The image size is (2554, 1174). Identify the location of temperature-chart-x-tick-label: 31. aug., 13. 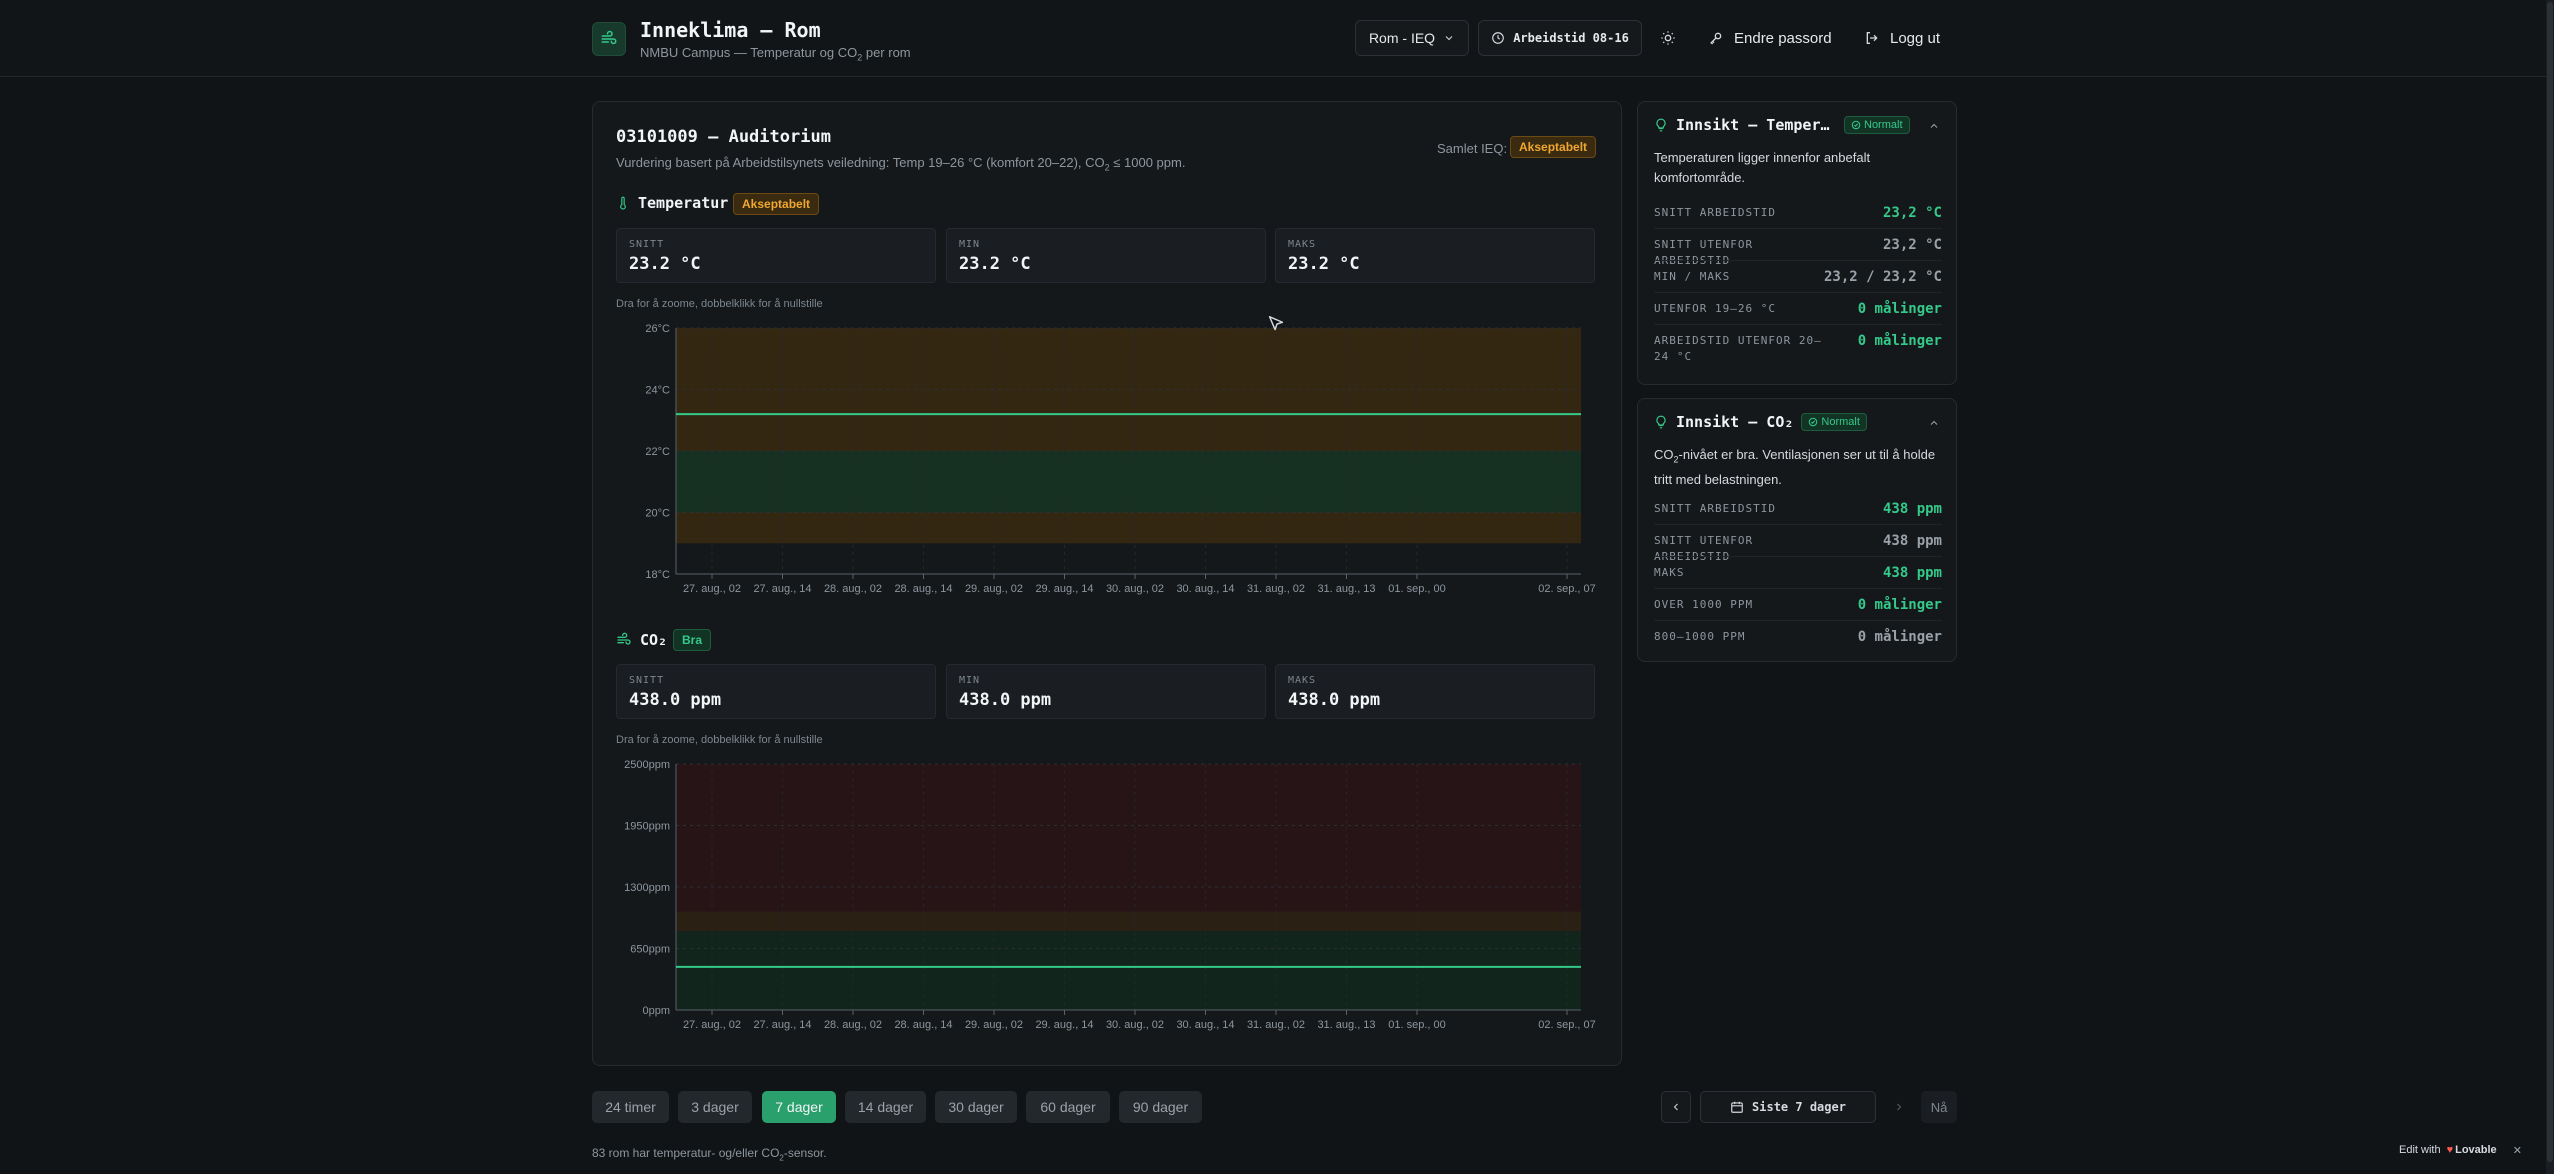
(1346, 589).